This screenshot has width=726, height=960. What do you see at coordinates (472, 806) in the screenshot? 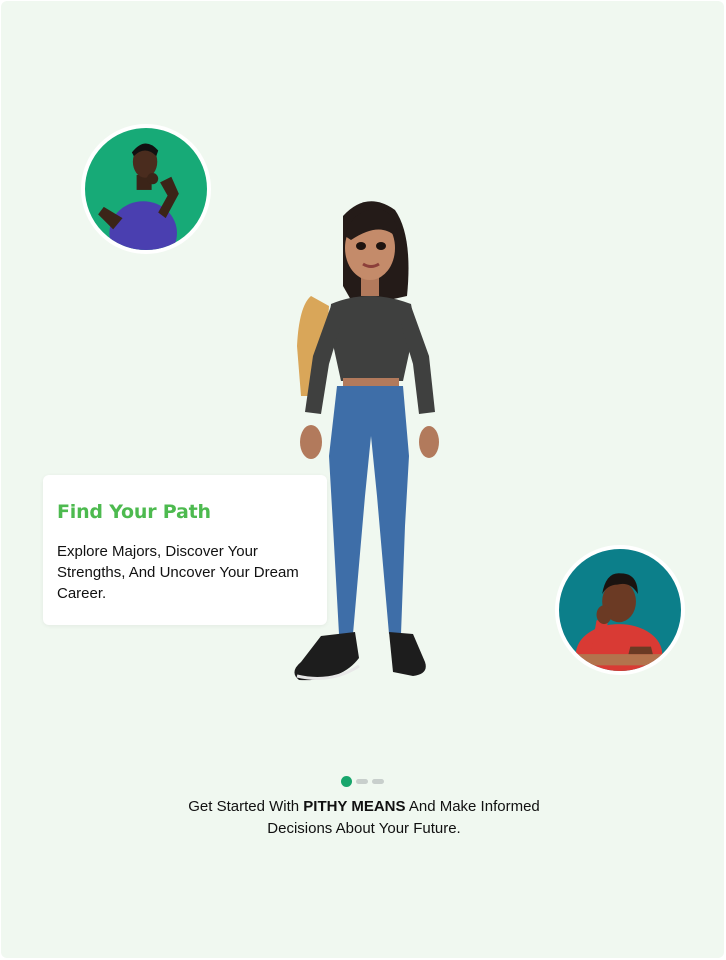
I see `tagline-suffix: And Make Informed` at bounding box center [472, 806].